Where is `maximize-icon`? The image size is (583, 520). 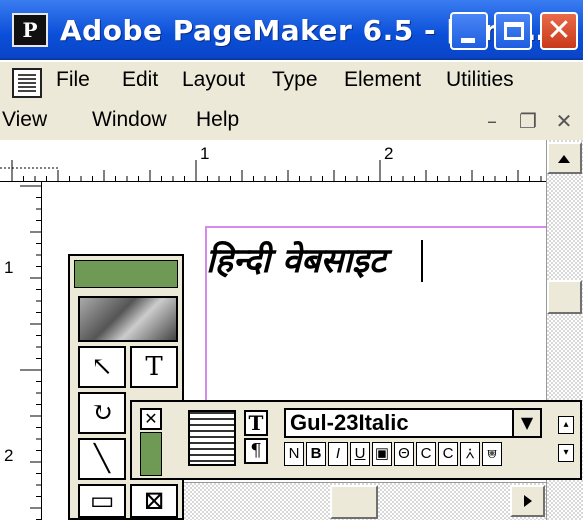 maximize-icon is located at coordinates (514, 31).